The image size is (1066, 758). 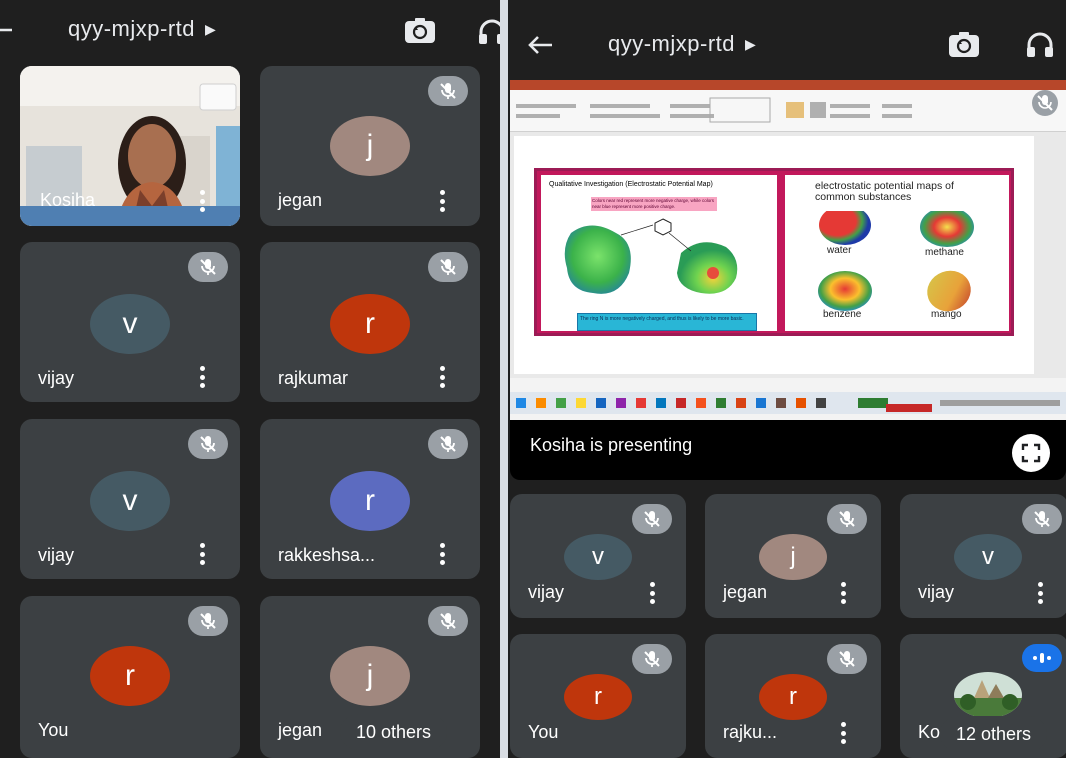 What do you see at coordinates (788, 111) in the screenshot?
I see `ppt-ribbon` at bounding box center [788, 111].